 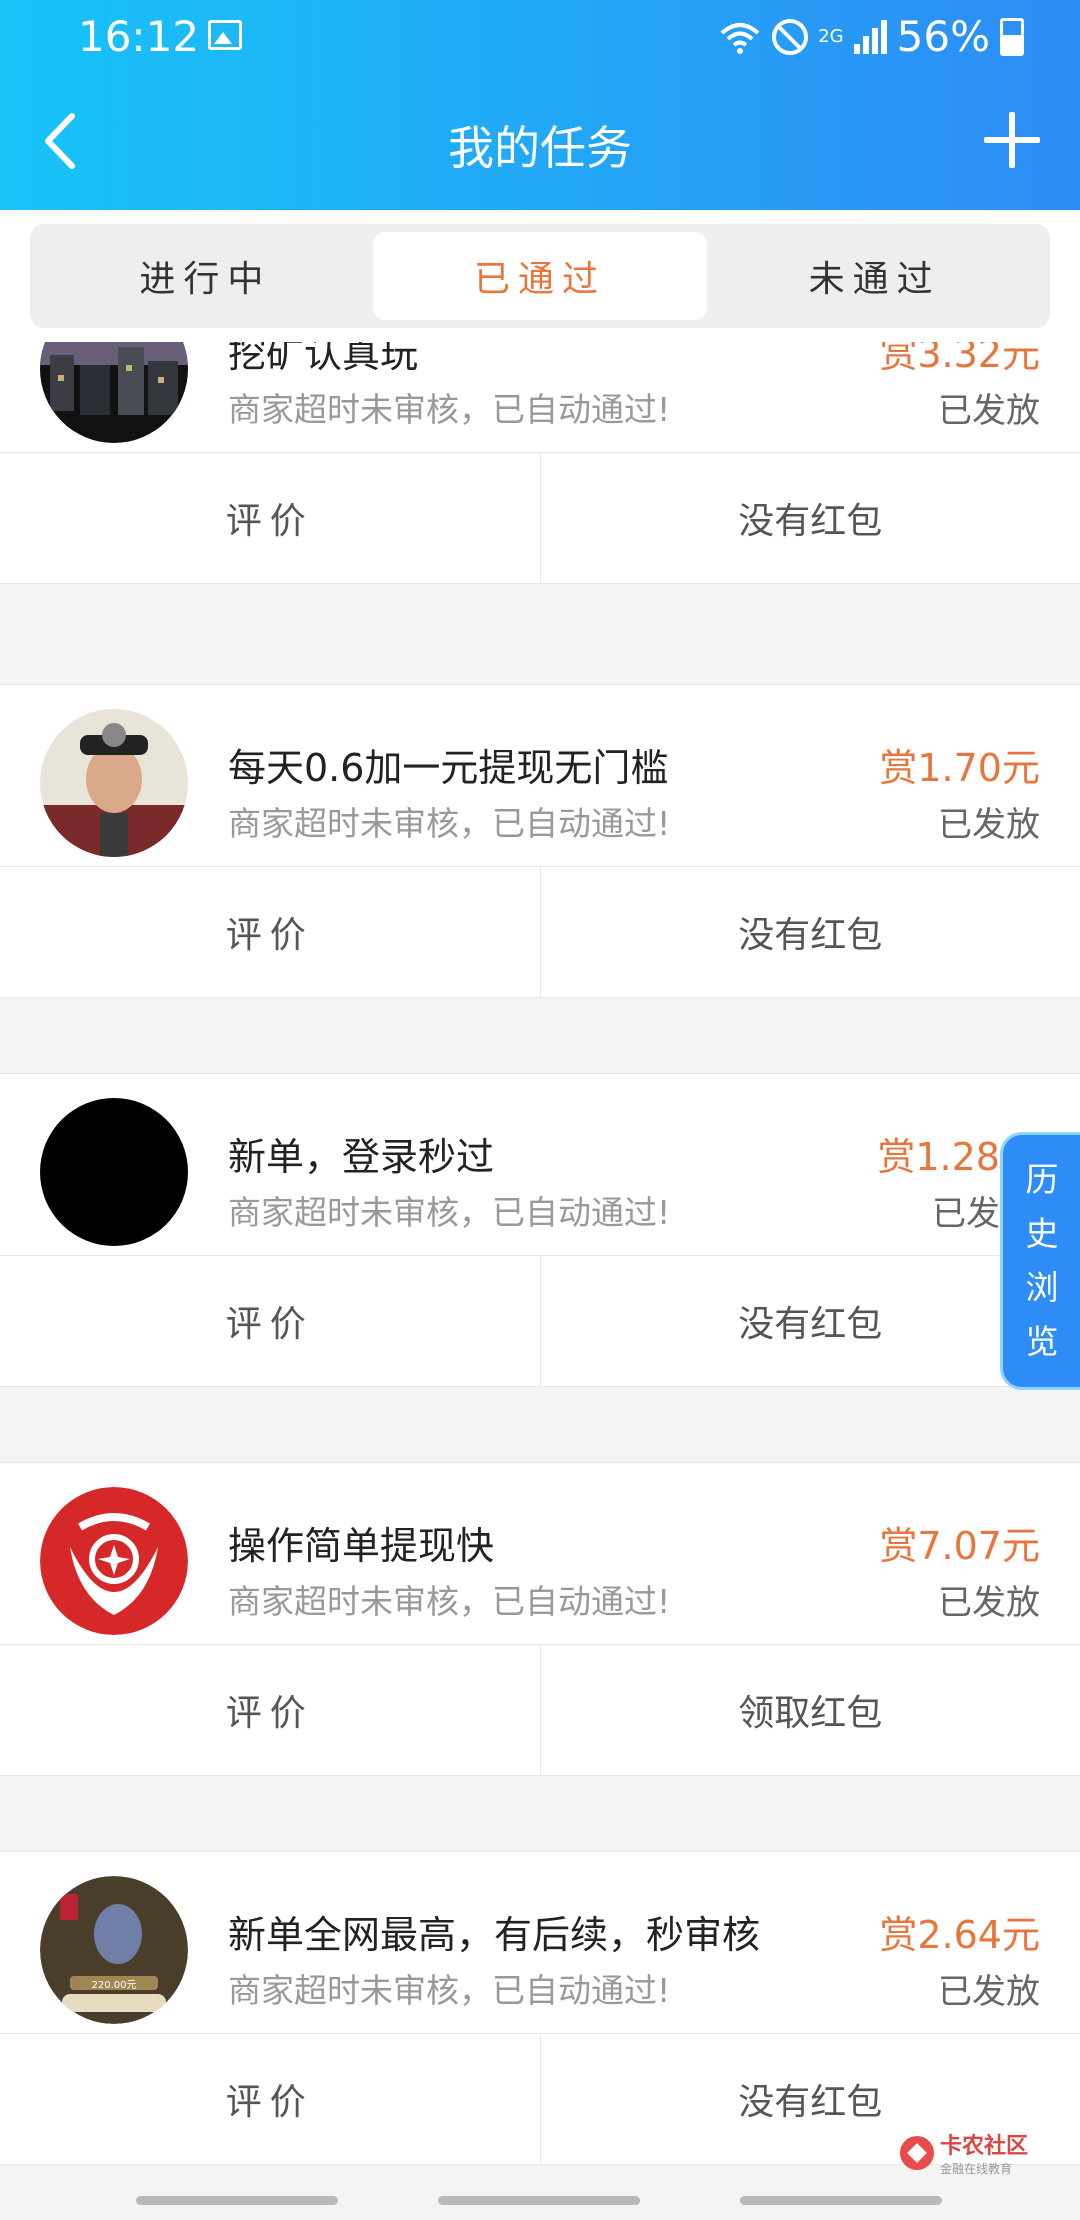 I want to click on battery-icon, so click(x=1012, y=36).